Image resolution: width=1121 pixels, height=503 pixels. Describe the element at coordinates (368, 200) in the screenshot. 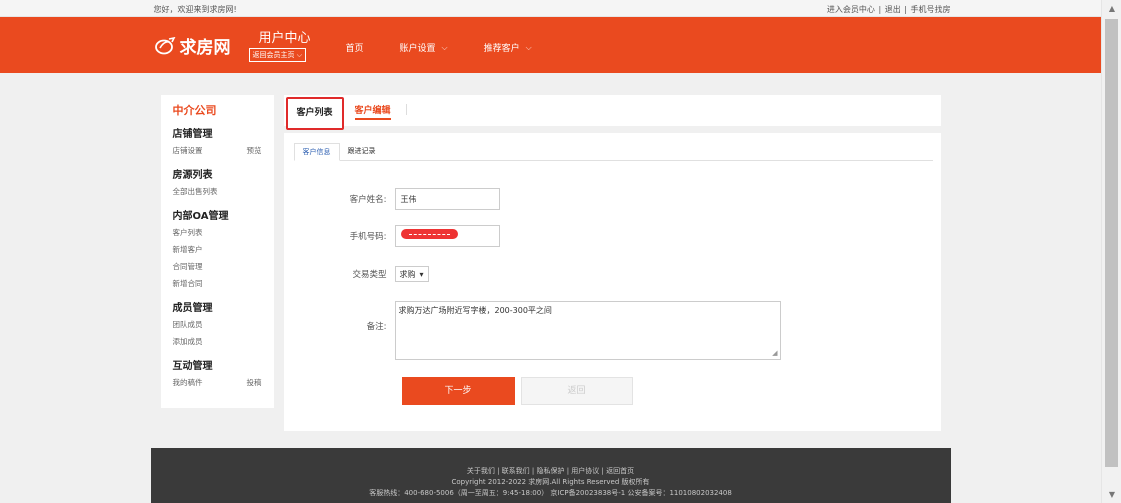

I see `name-label: 客户姓名:` at that location.